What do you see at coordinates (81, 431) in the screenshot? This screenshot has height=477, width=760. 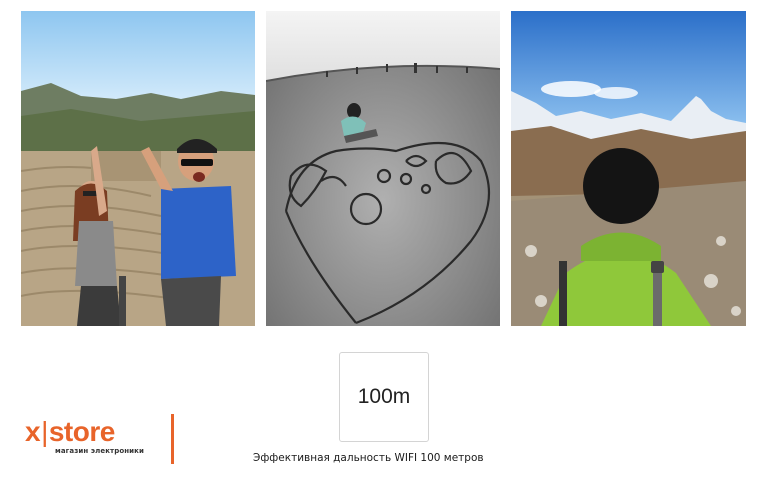 I see `logo-store: store` at bounding box center [81, 431].